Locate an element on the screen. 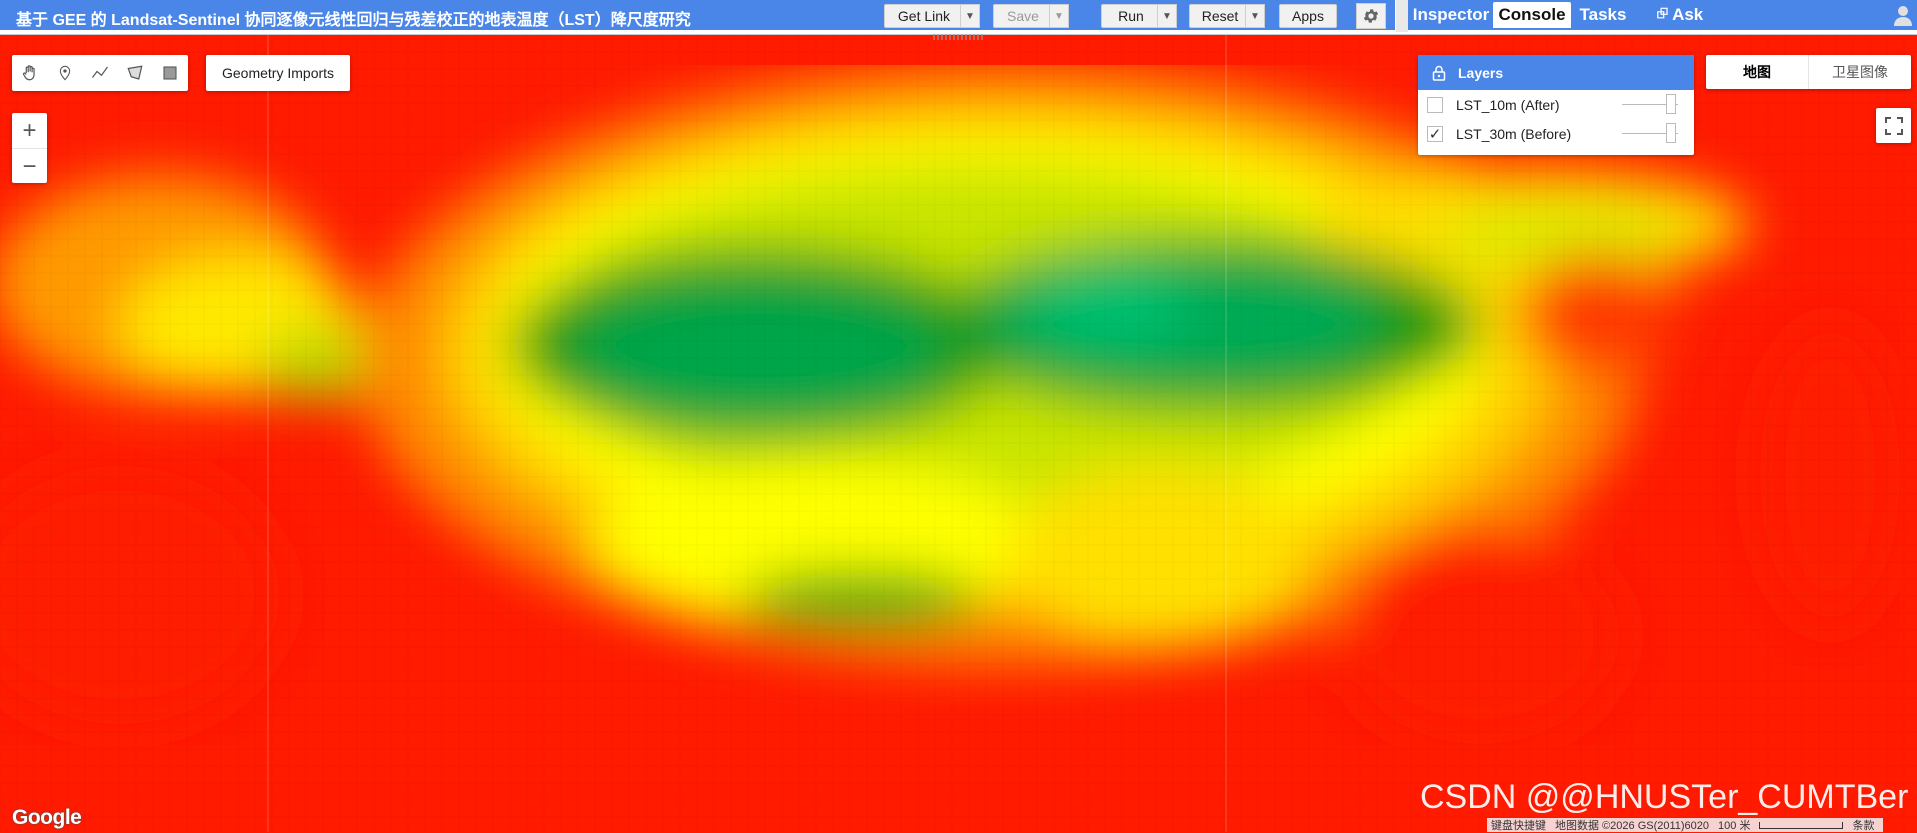  zoom-out-button: − is located at coordinates (29, 166).